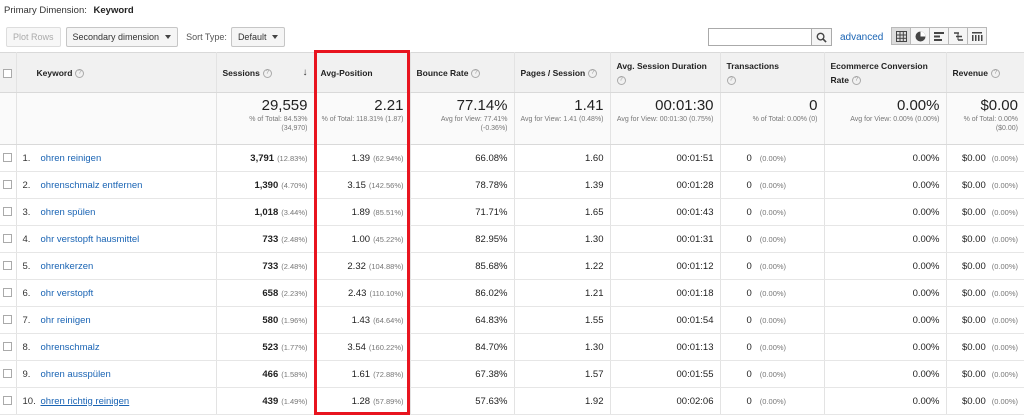 This screenshot has width=1024, height=418. I want to click on totals-revenue: $0.00 % of Total: 0.00% ($0.00), so click(985, 118).